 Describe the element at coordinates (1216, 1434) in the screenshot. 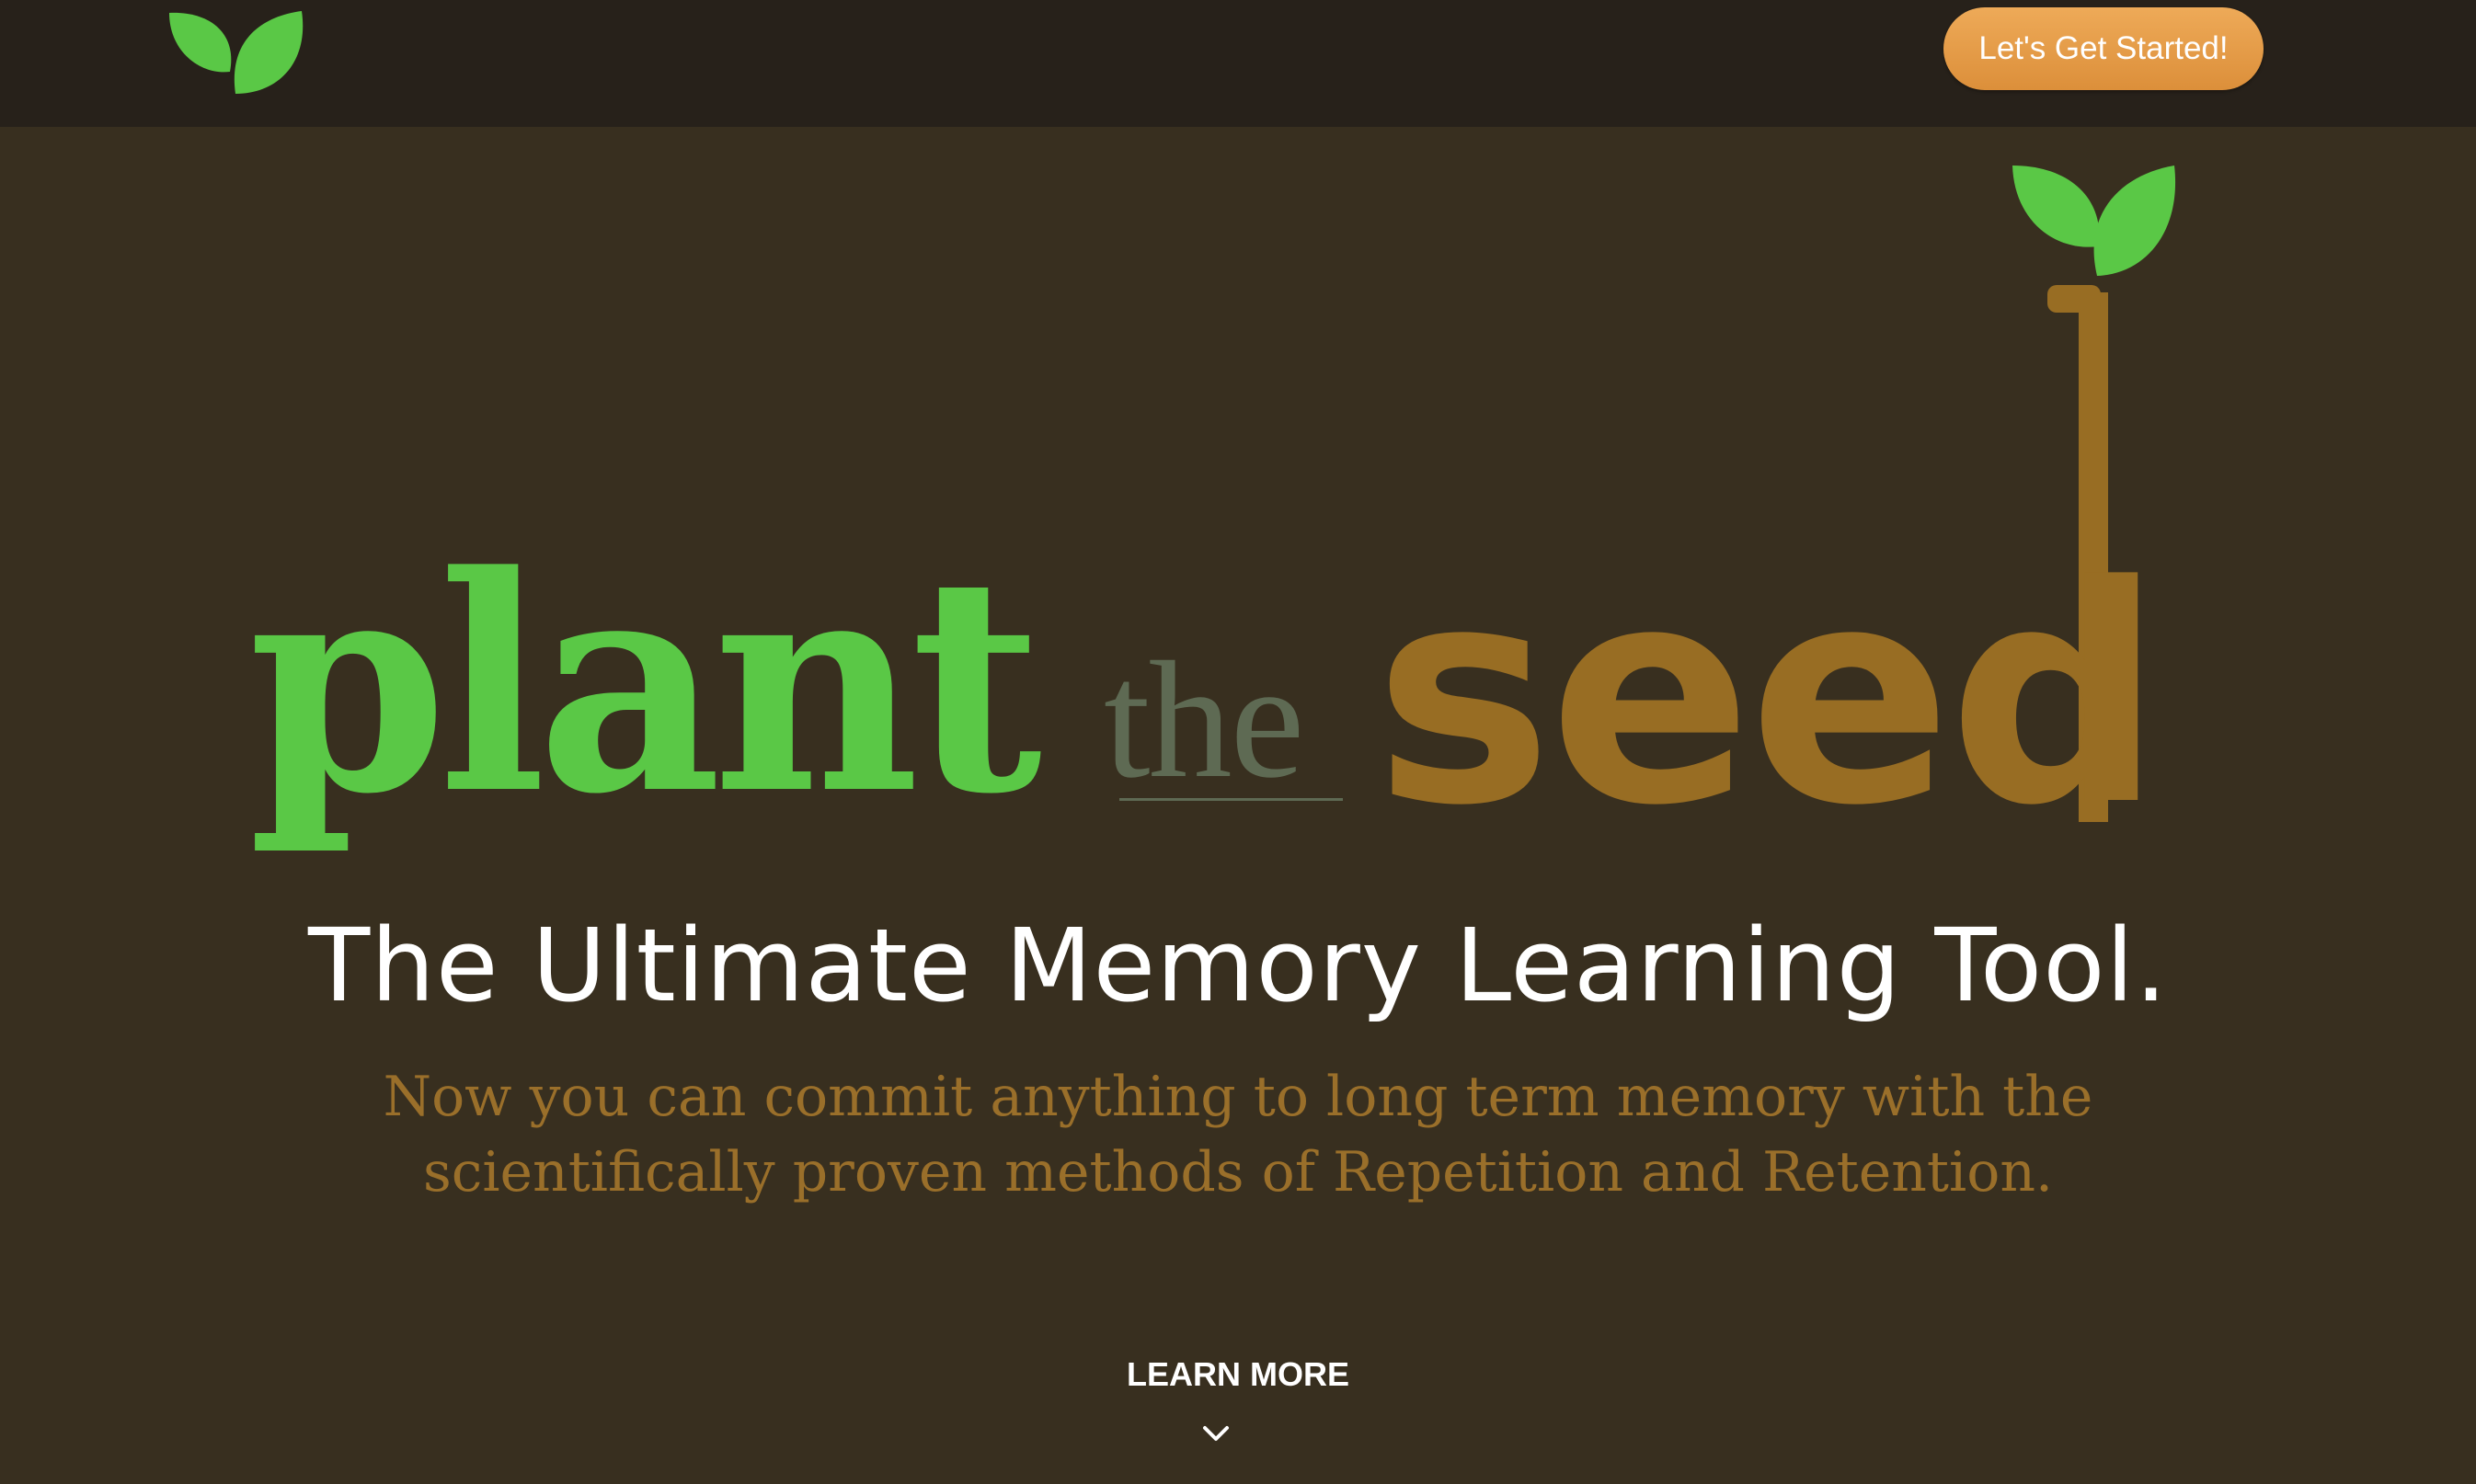

I see `chevron-down-icon` at that location.